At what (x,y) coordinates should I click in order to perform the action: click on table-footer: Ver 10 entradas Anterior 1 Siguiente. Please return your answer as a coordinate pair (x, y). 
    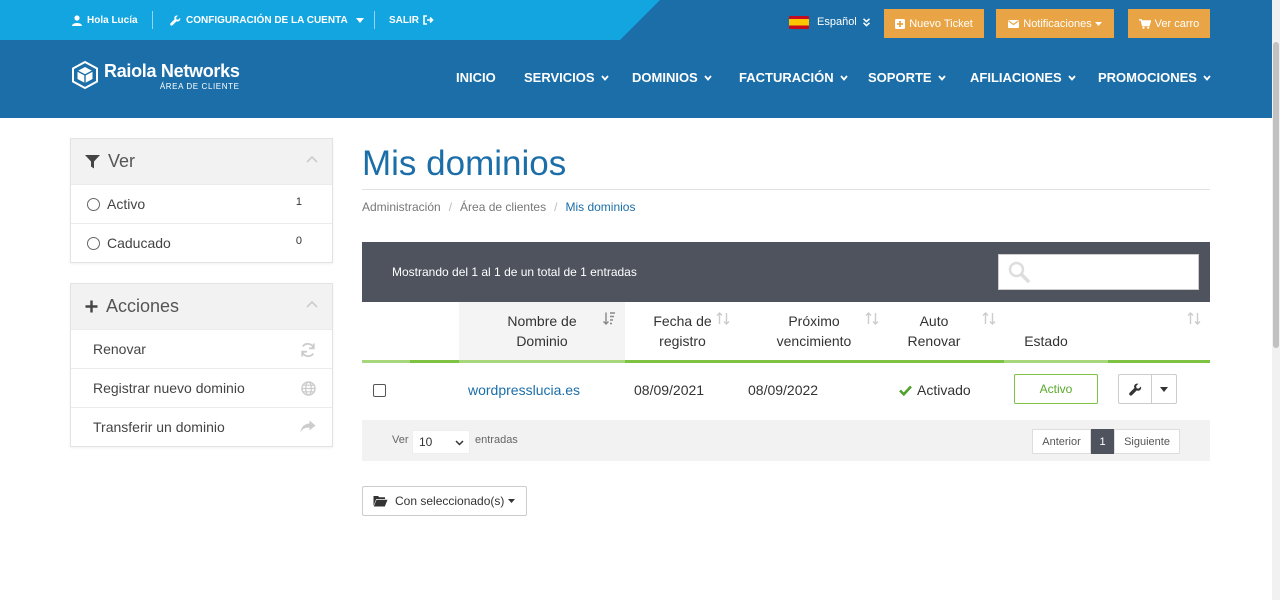
    Looking at the image, I should click on (786, 440).